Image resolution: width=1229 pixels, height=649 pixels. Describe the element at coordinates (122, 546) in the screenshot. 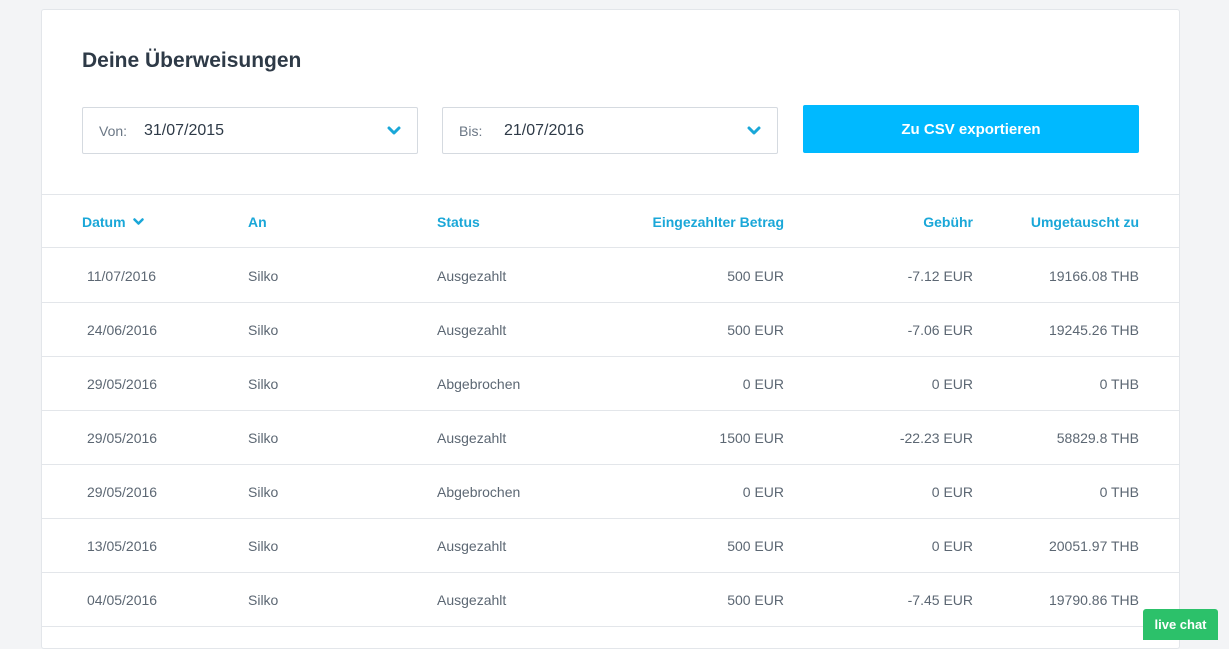

I see `cell-date: 13/05/2016` at that location.